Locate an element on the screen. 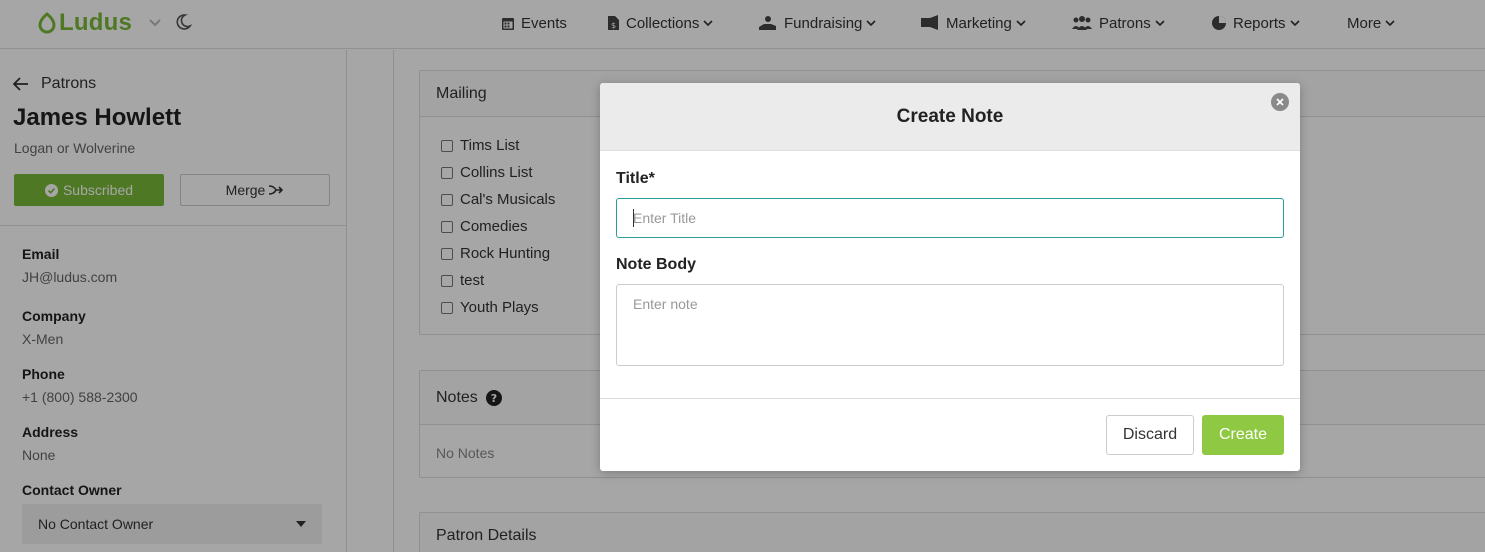  create-button: Create is located at coordinates (1243, 435).